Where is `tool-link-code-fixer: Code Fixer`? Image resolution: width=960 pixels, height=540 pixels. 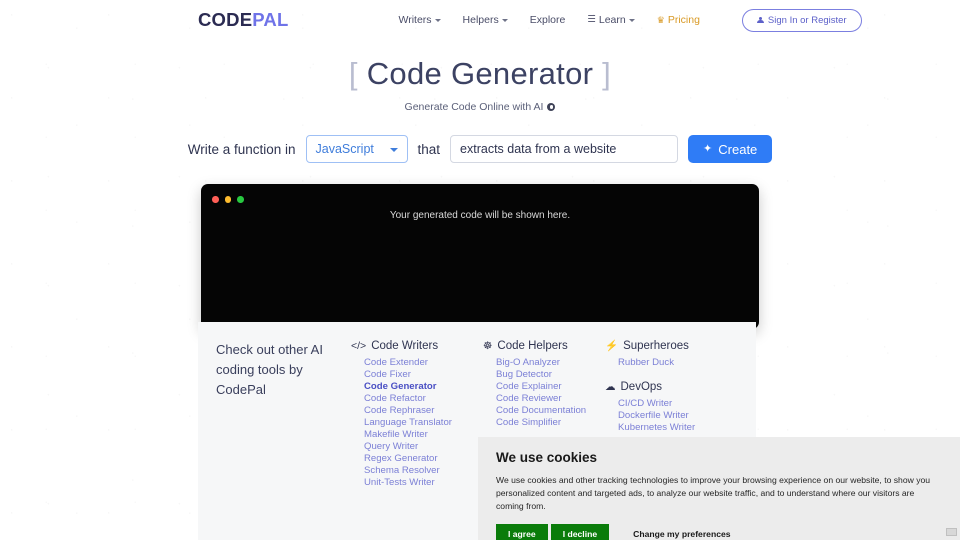
tool-link-code-fixer: Code Fixer is located at coordinates (417, 375).